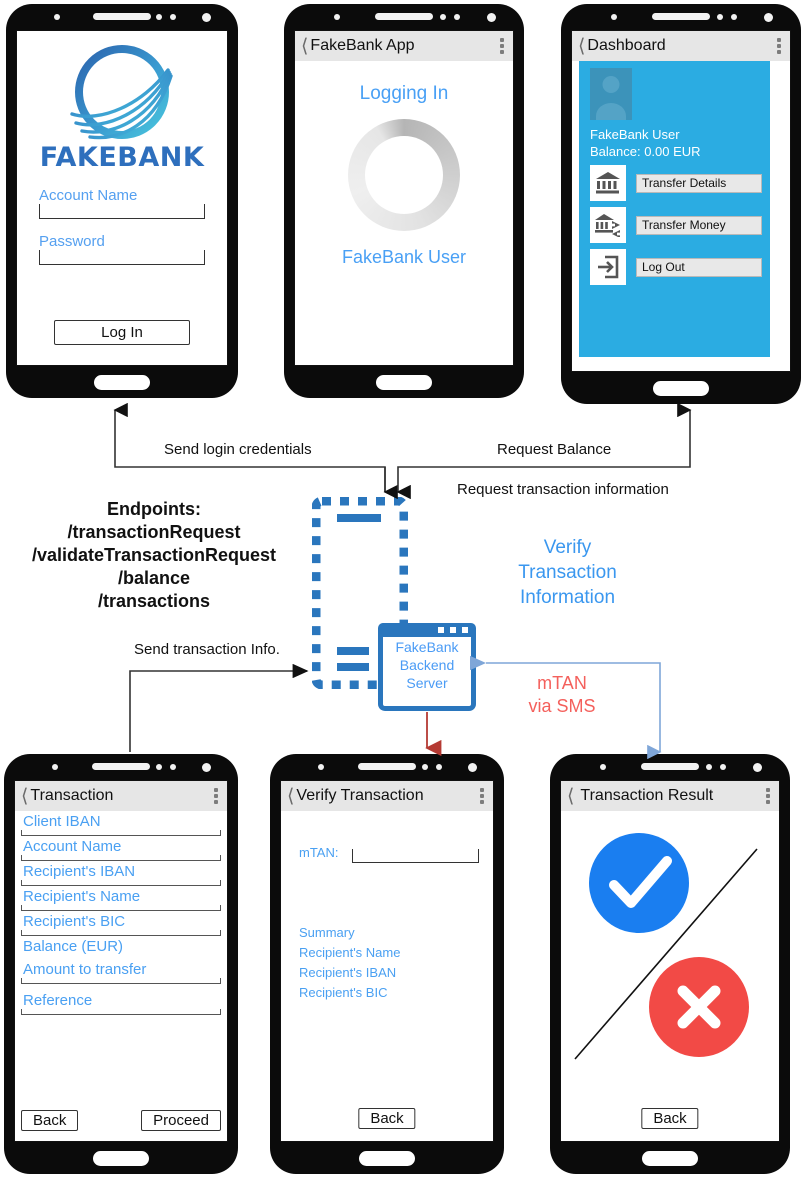  What do you see at coordinates (122, 211) in the screenshot?
I see `account-name-input` at bounding box center [122, 211].